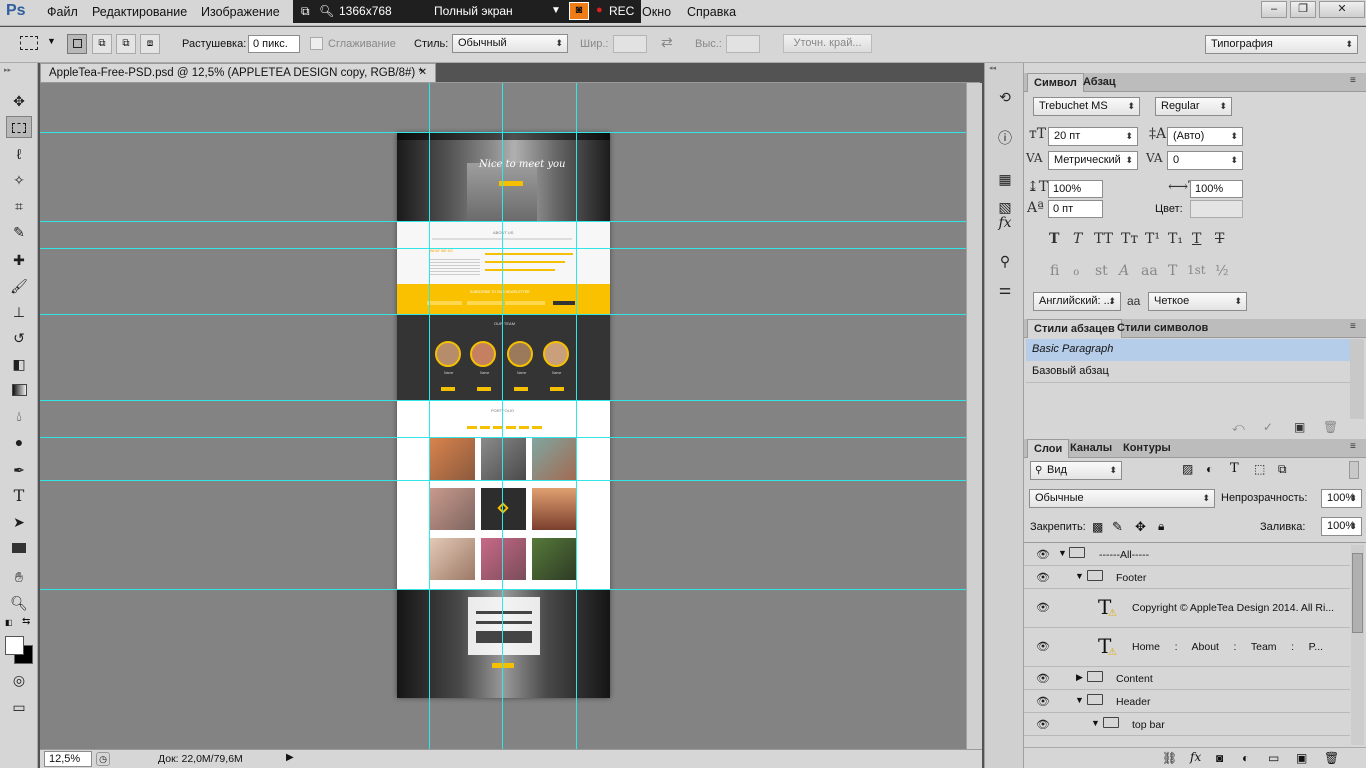  Describe the element at coordinates (19, 442) in the screenshot. I see `dodge-tool-icon: ●` at that location.